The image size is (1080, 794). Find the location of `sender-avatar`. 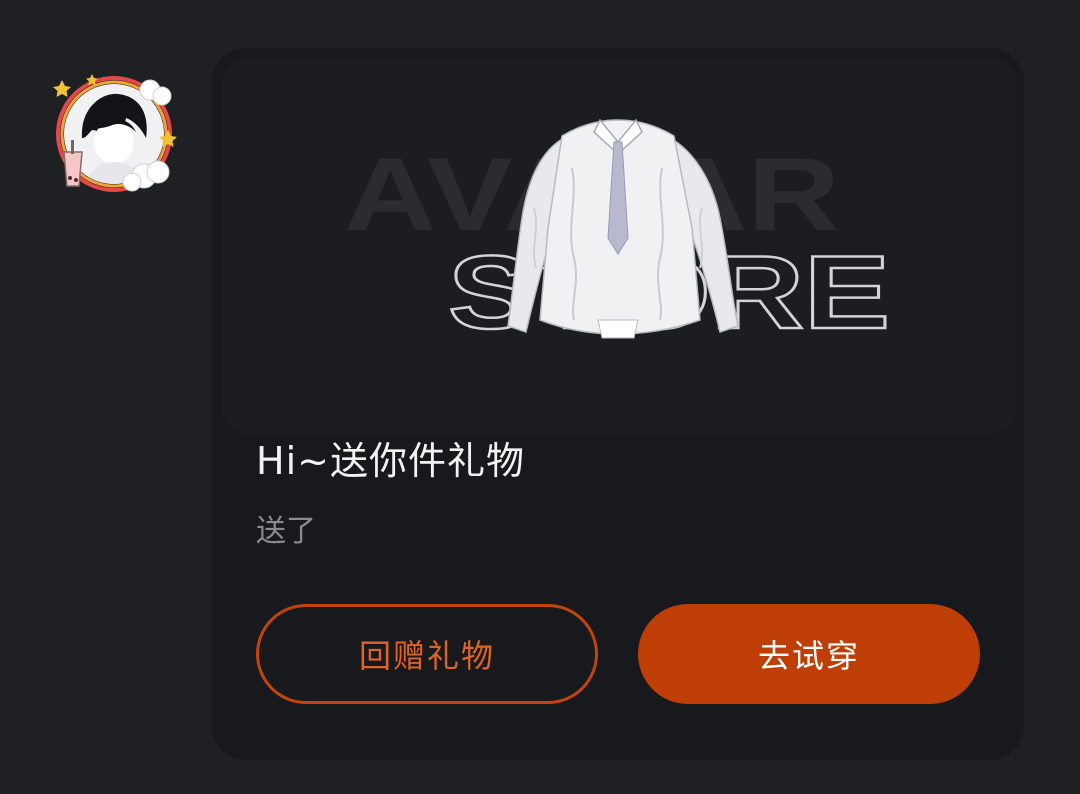

sender-avatar is located at coordinates (118, 134).